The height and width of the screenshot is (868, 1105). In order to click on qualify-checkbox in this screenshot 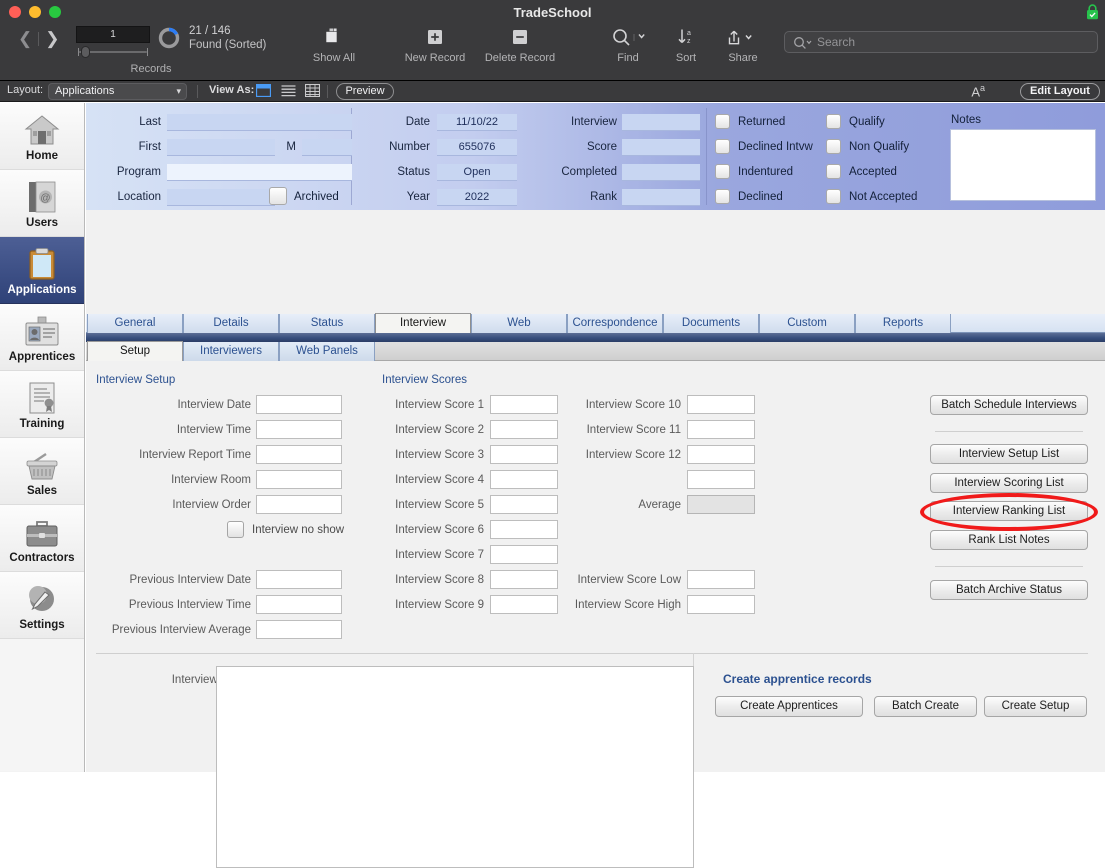, I will do `click(833, 121)`.